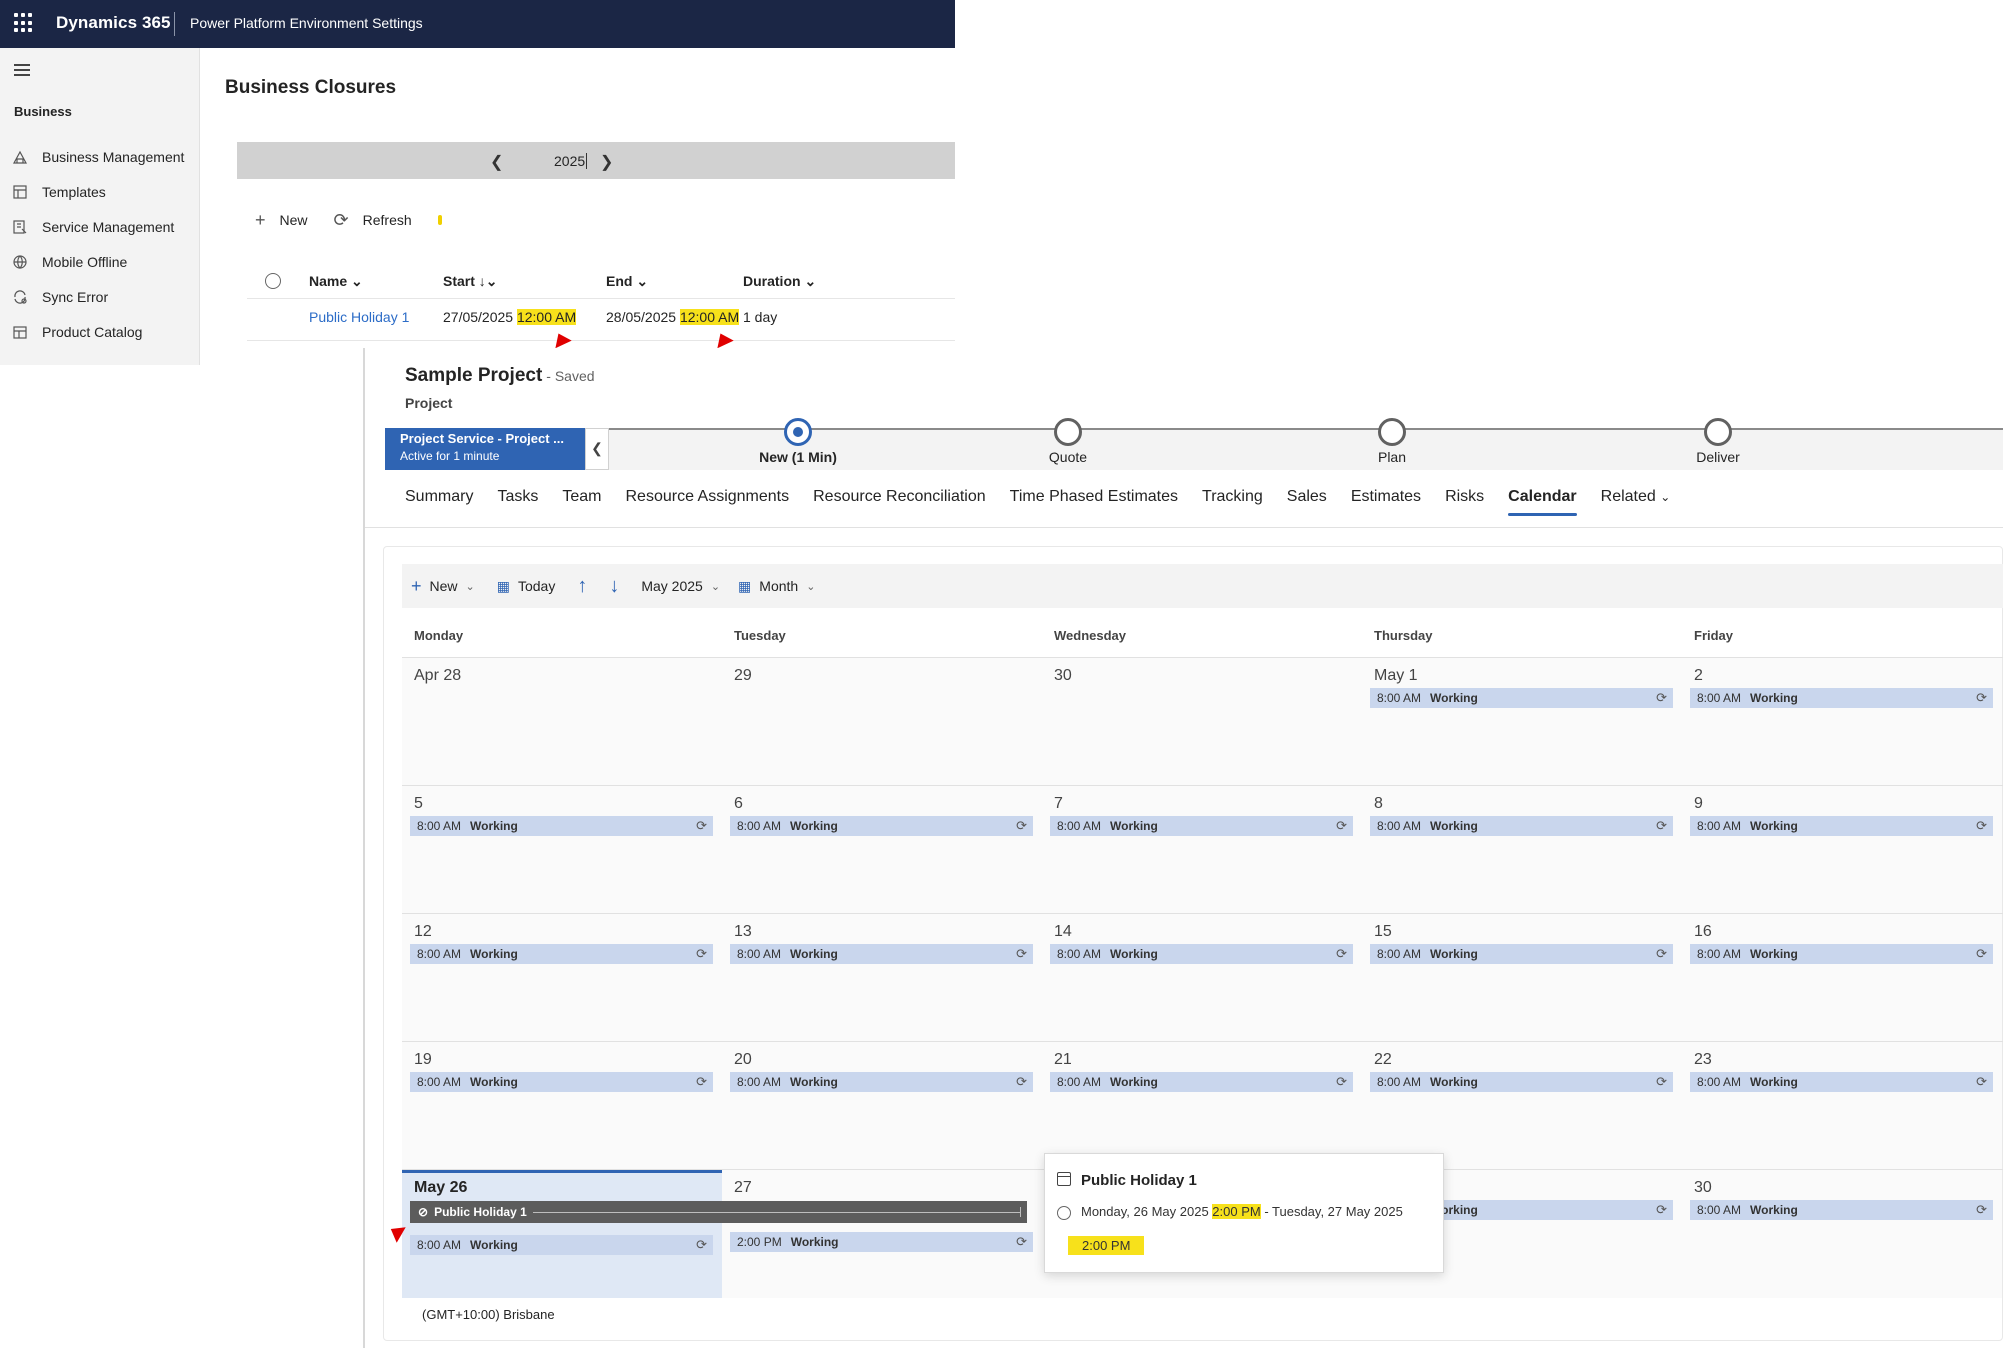  I want to click on calendar-day-cell: 6 8:00 AM Working ⟳, so click(882, 850).